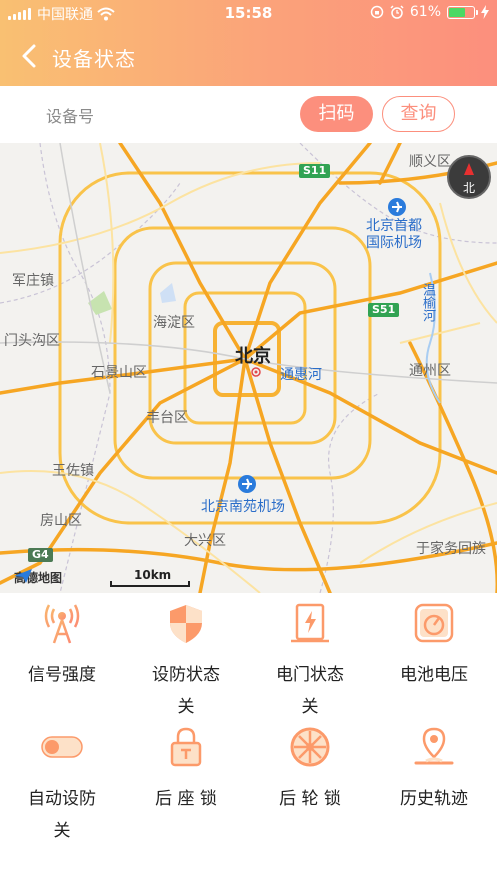 The image size is (497, 883). Describe the element at coordinates (186, 770) in the screenshot. I see `seat-lock-item: 后 座 锁` at that location.